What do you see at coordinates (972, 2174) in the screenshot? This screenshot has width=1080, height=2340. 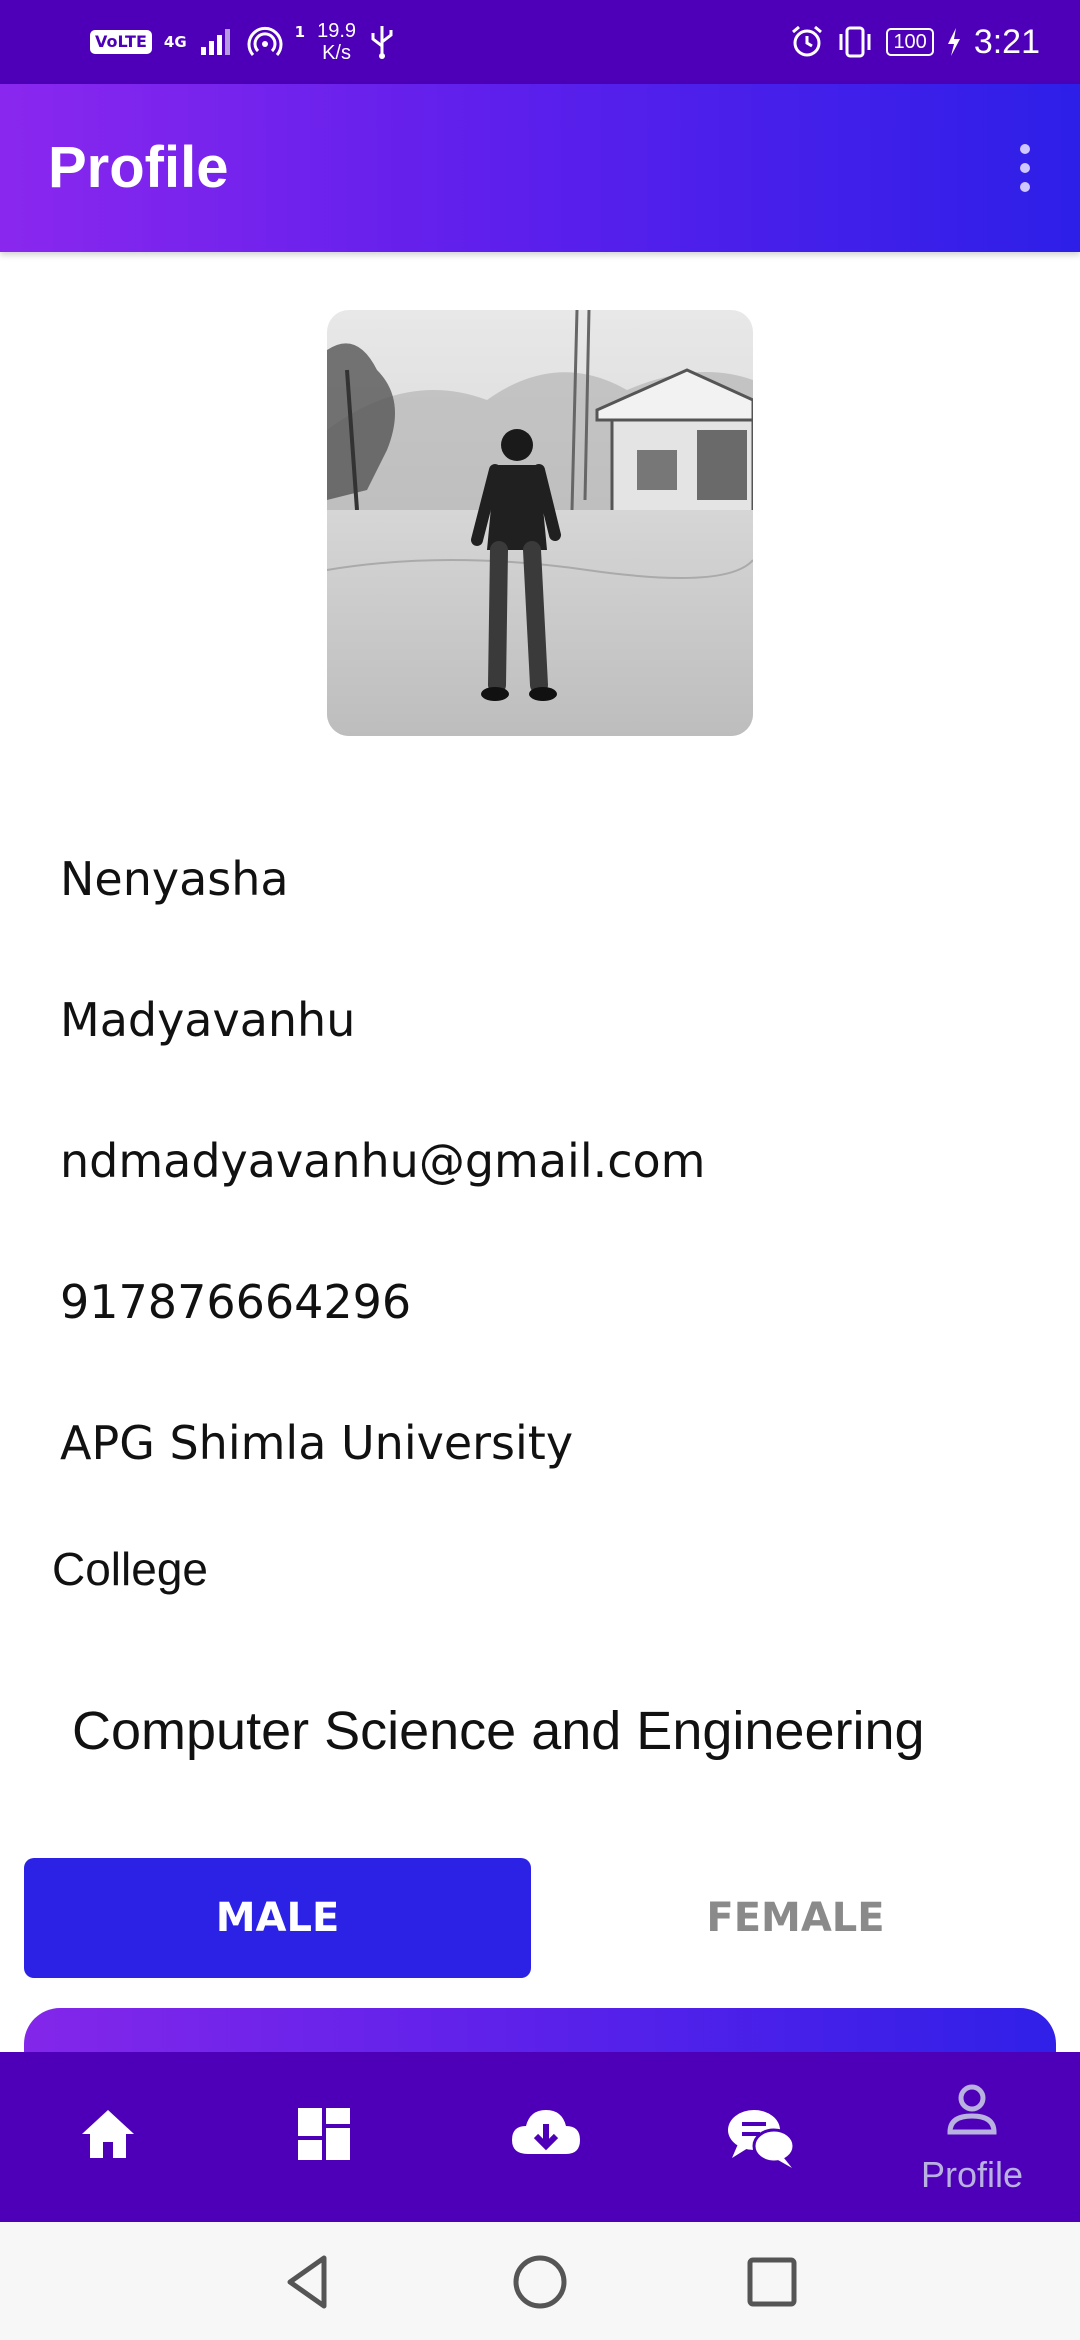 I see `nav-profile-label: Profile` at bounding box center [972, 2174].